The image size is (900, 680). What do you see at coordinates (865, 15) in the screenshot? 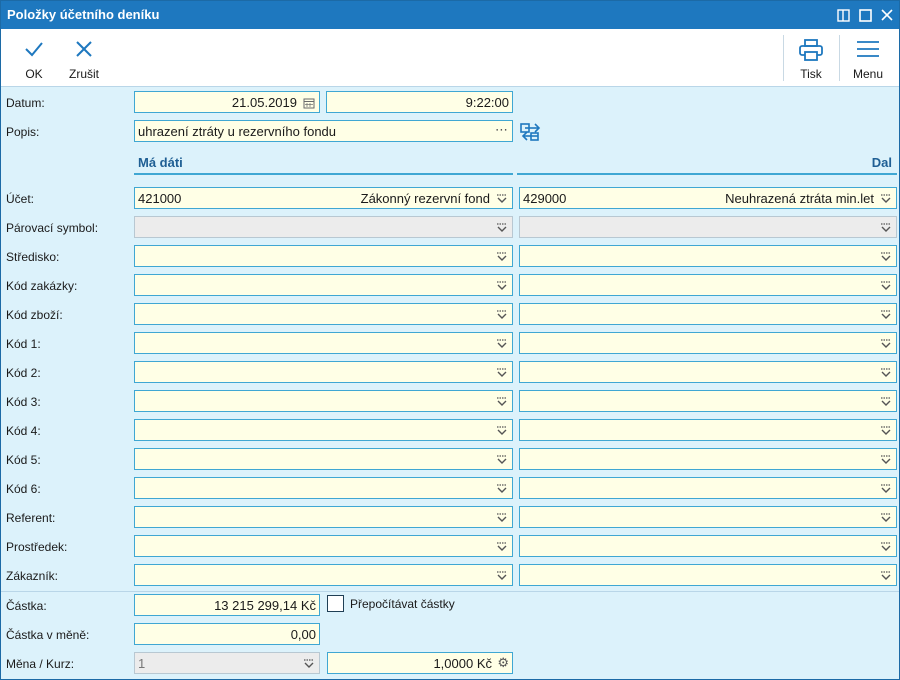
I see `maximize-icon` at bounding box center [865, 15].